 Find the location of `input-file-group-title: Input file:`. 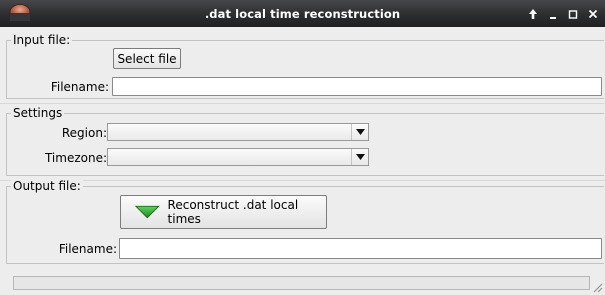

input-file-group-title: Input file: is located at coordinates (42, 40).